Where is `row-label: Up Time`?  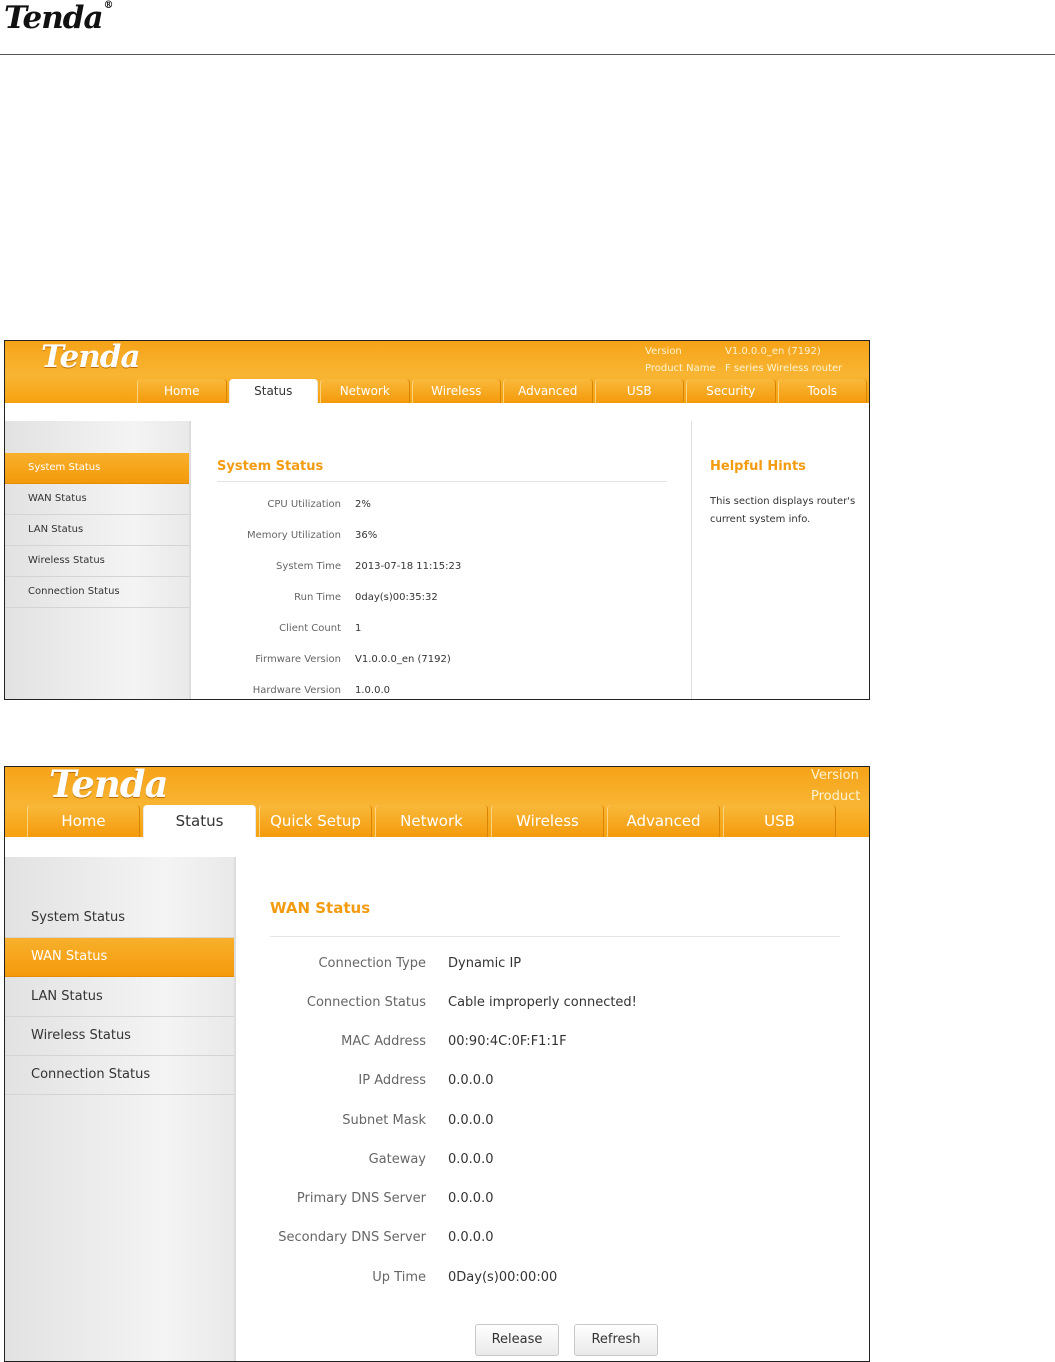 row-label: Up Time is located at coordinates (399, 1277).